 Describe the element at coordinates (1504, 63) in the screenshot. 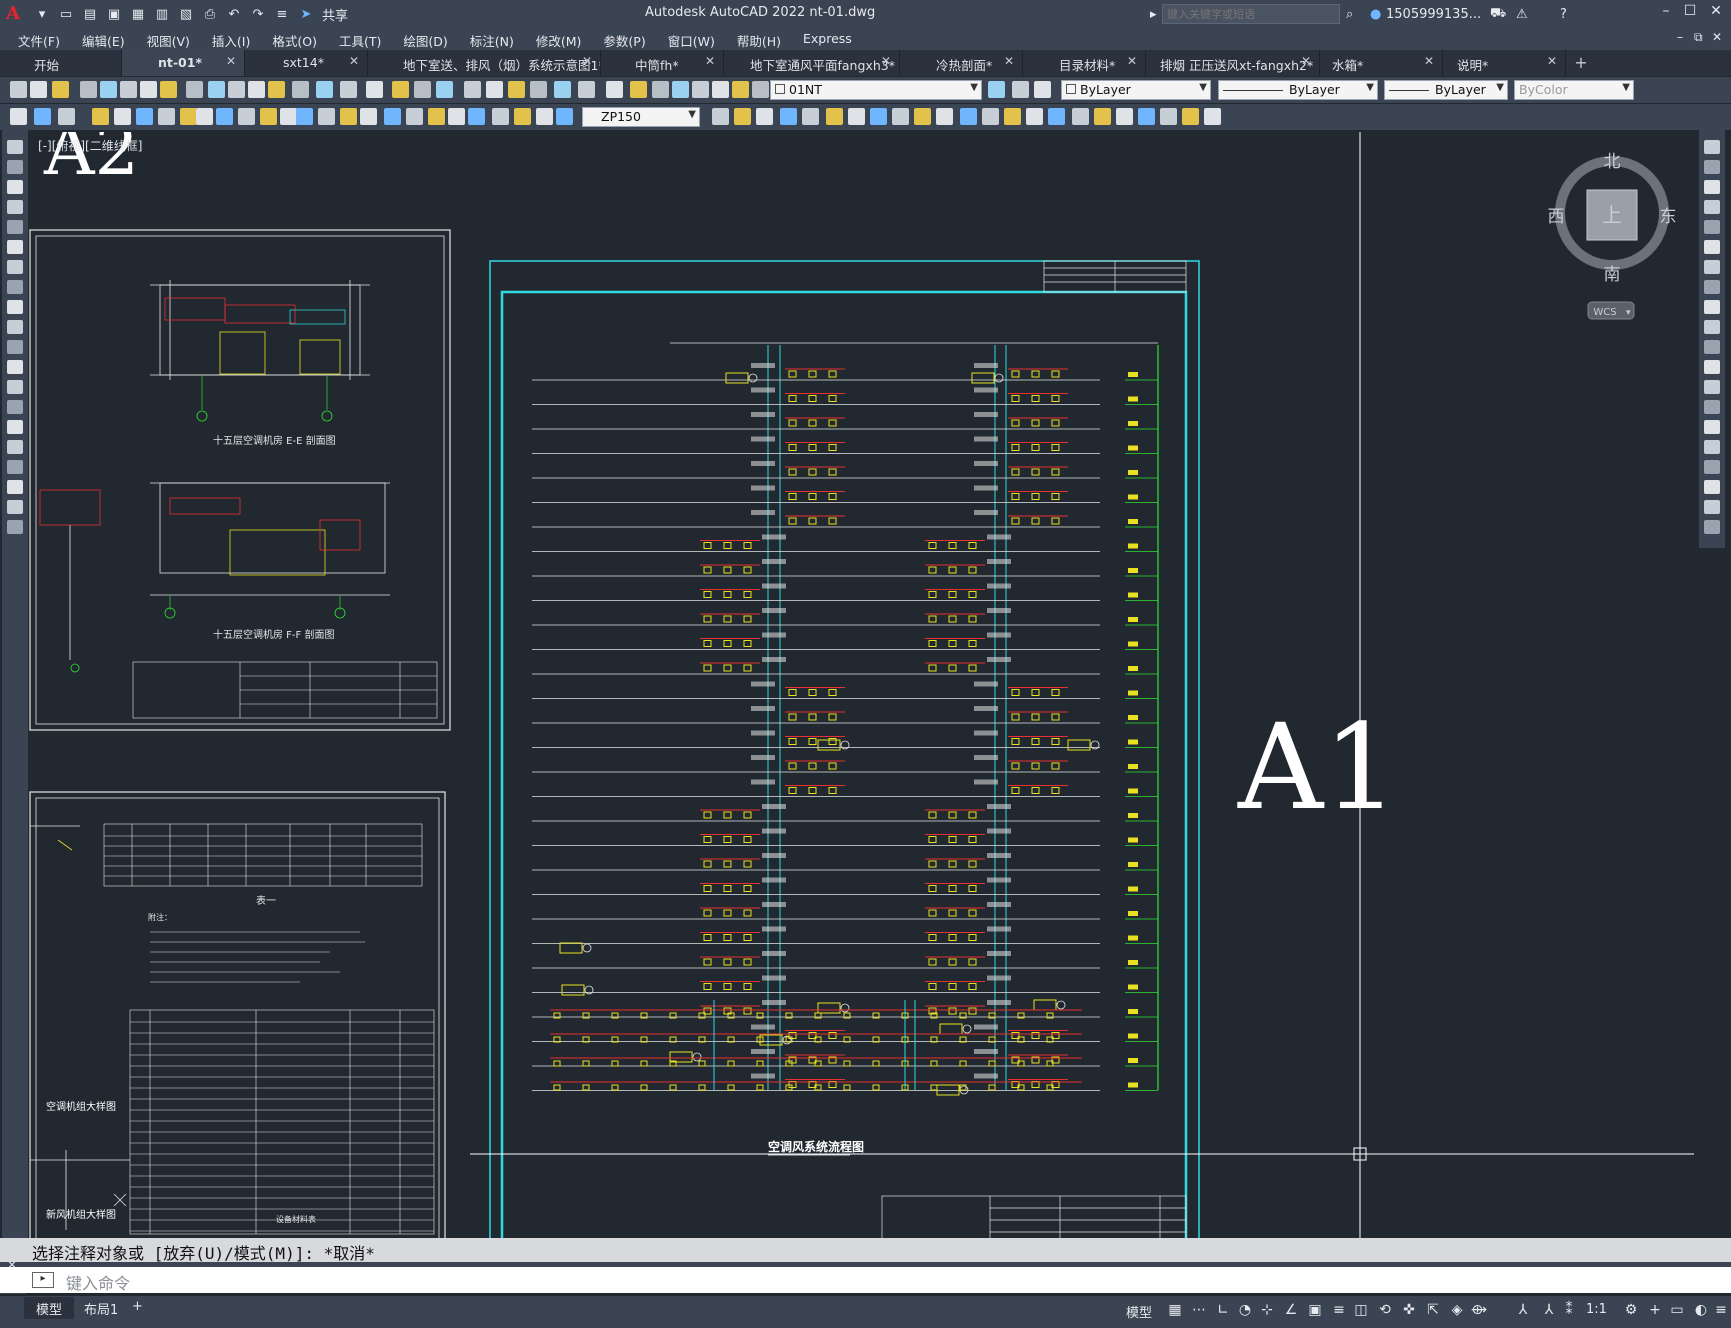

I see `tab-notes: 说明* ✕` at that location.